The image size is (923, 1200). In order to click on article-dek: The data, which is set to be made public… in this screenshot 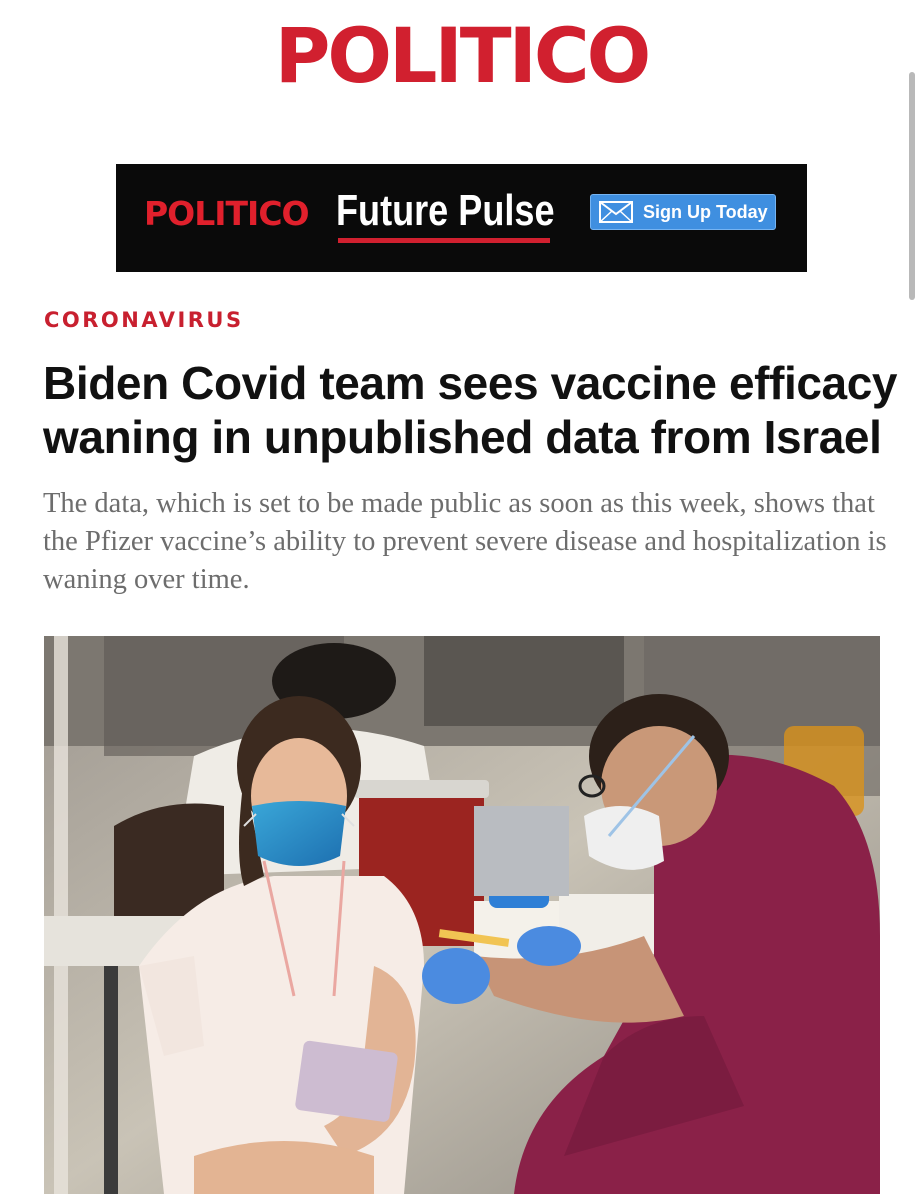, I will do `click(465, 541)`.